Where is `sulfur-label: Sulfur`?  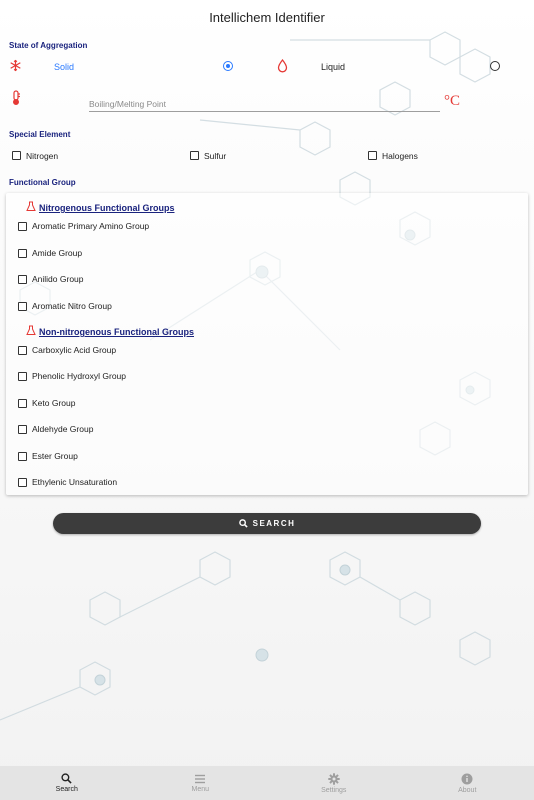
sulfur-label: Sulfur is located at coordinates (215, 156).